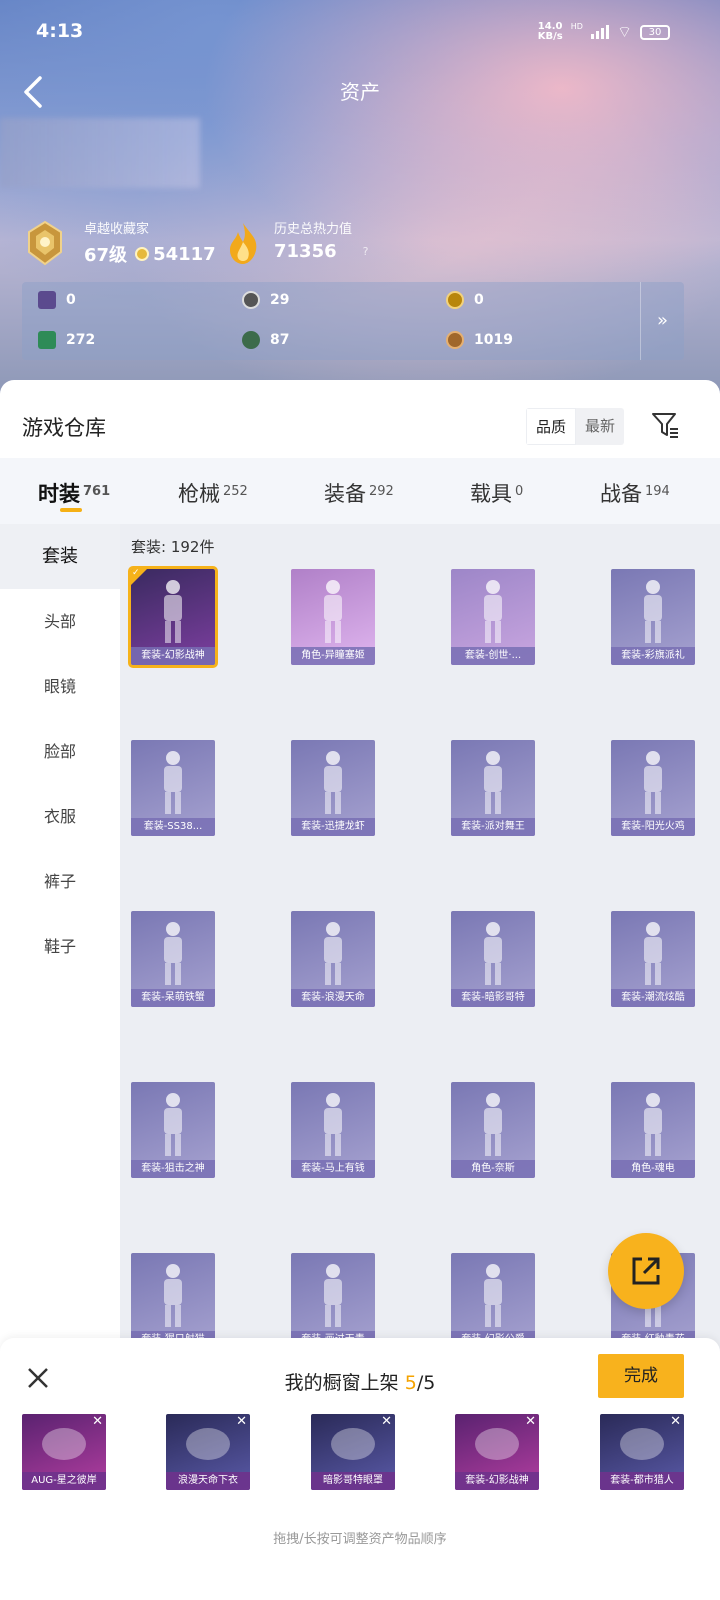 The height and width of the screenshot is (1600, 720). I want to click on showcase-item-label: 套装-都市猎人, so click(642, 1481).